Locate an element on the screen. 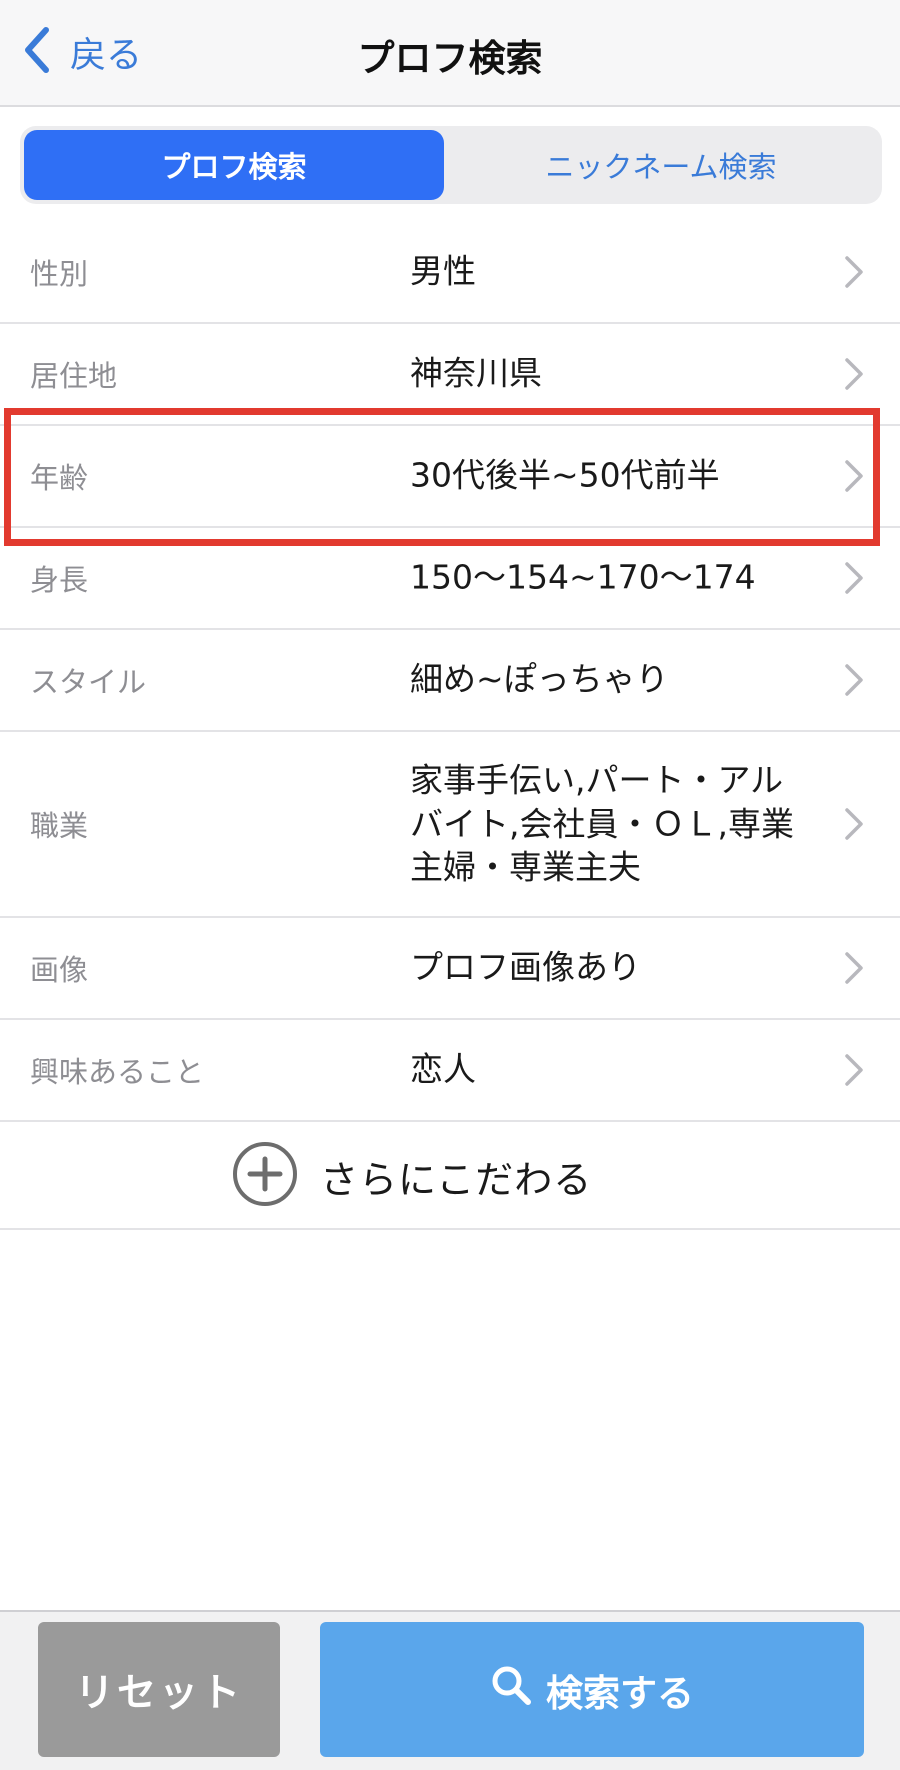  more-filters-label: さらにこだわる is located at coordinates (456, 1179).